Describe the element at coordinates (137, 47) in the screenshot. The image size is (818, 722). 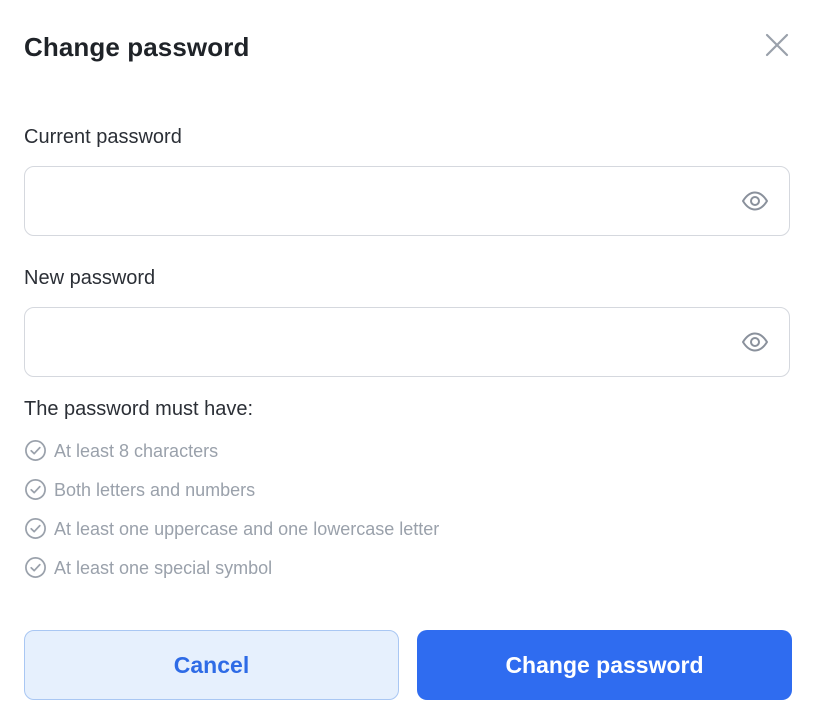
I see `dialog-title: Change password` at that location.